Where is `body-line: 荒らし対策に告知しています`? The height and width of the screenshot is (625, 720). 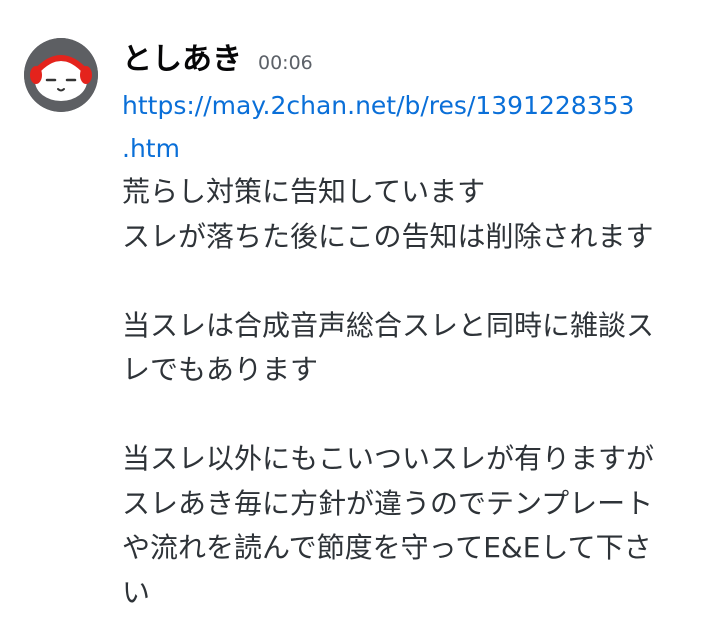
body-line: 荒らし対策に告知しています is located at coordinates (304, 191).